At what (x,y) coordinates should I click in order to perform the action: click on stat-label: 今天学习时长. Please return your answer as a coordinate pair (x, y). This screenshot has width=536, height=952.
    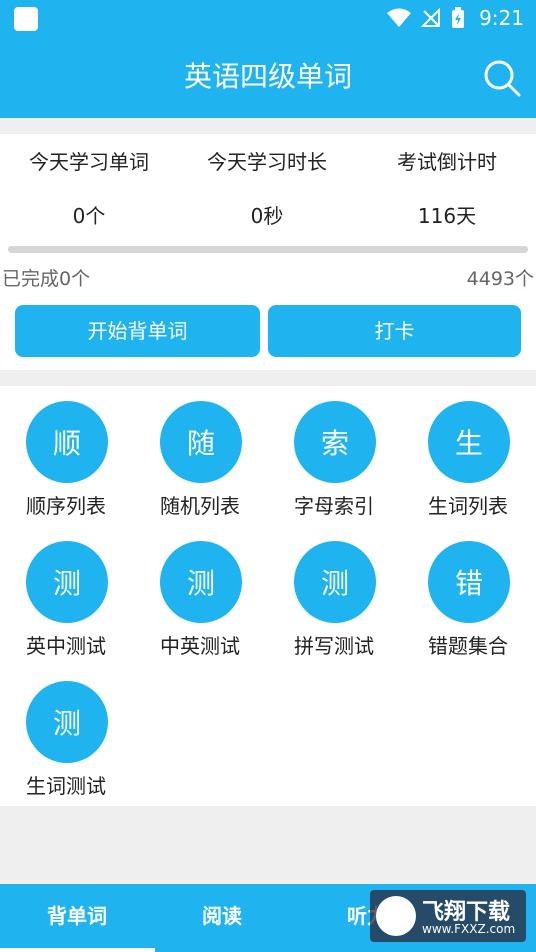
    Looking at the image, I should click on (267, 162).